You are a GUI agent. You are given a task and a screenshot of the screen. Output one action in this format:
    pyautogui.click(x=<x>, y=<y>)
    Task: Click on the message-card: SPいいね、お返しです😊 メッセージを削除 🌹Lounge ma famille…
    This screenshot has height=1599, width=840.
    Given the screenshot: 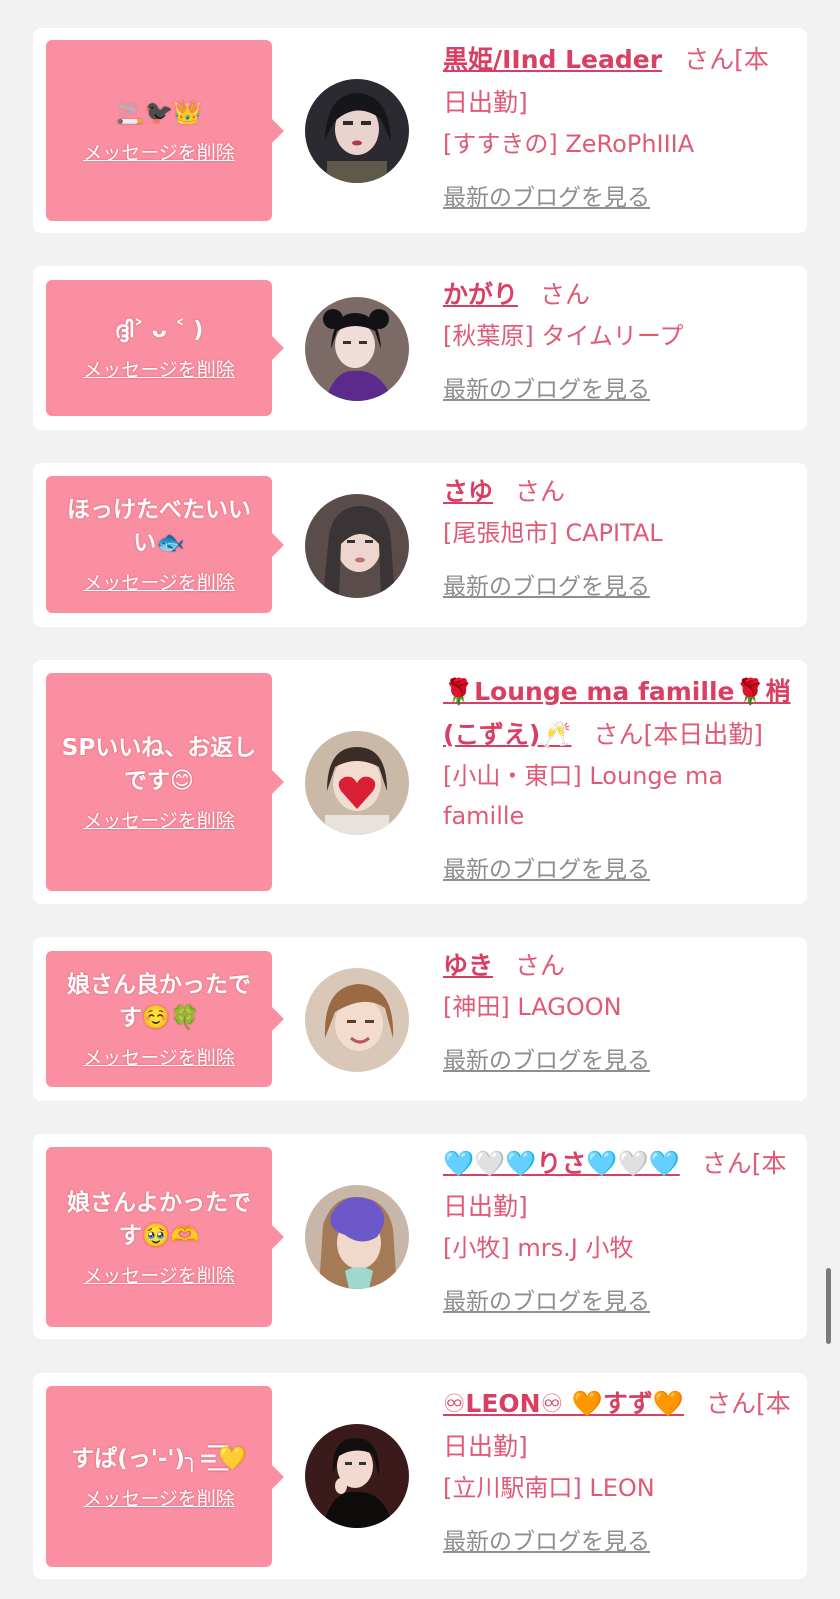 What is the action you would take?
    pyautogui.click(x=420, y=782)
    